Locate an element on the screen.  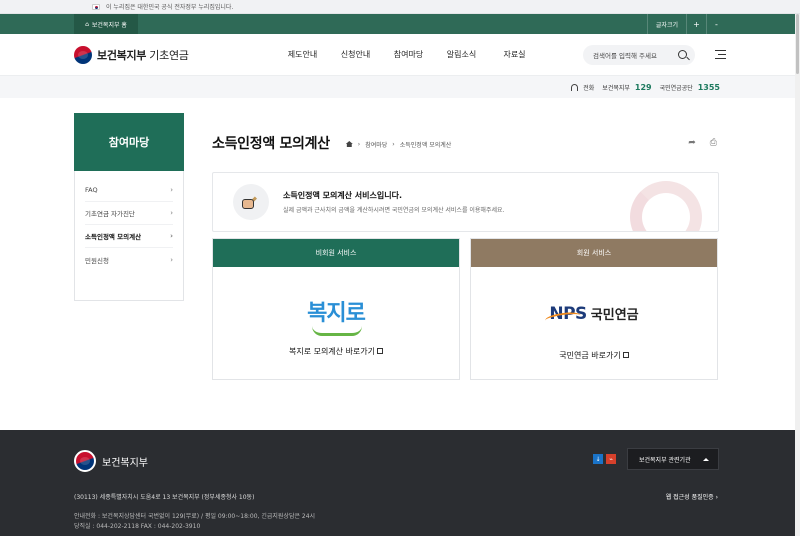
home-icon is located at coordinates (349, 144).